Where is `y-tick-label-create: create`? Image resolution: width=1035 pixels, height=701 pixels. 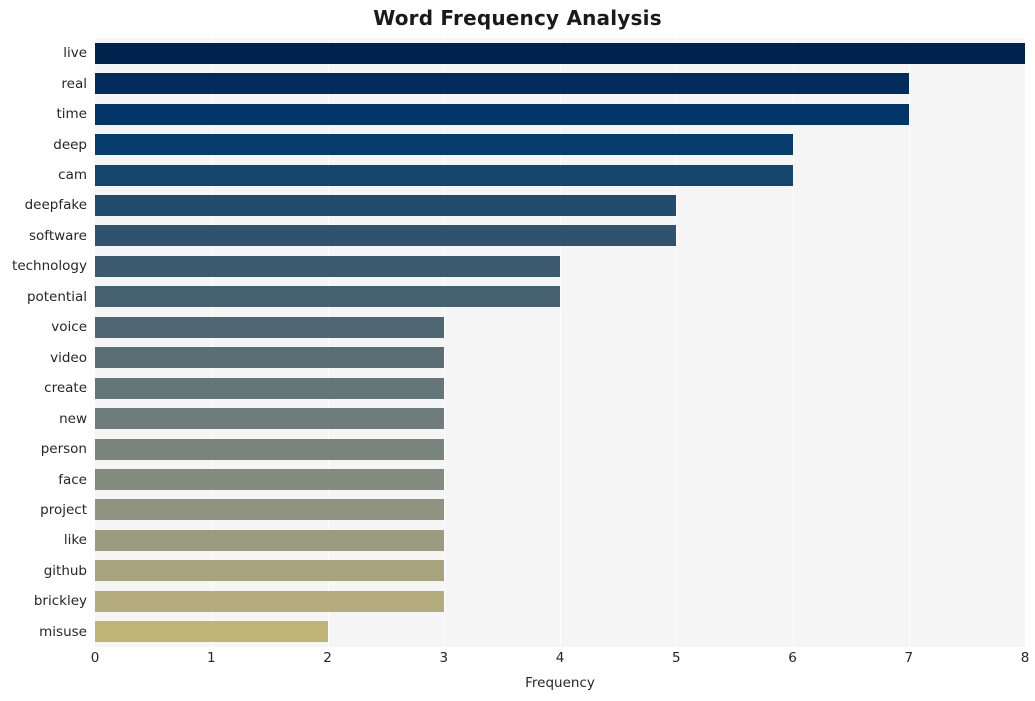 y-tick-label-create: create is located at coordinates (65, 388).